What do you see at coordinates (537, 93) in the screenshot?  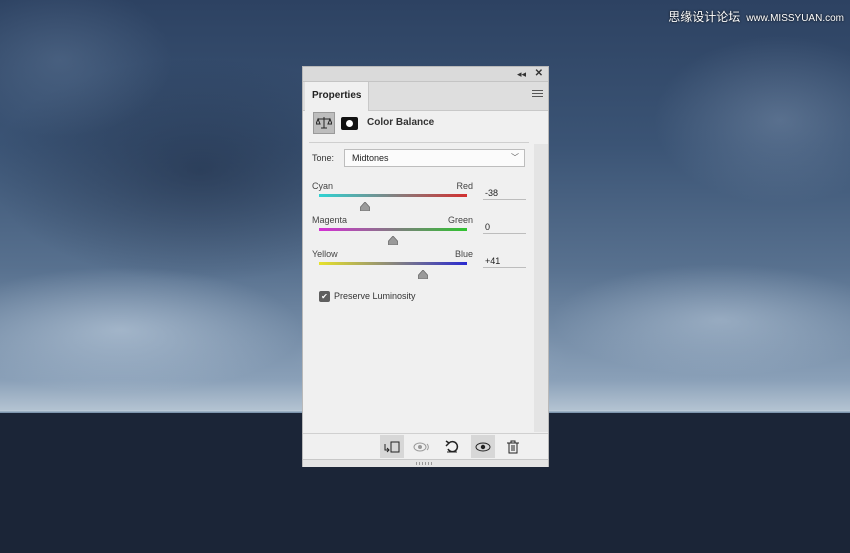 I see `hamburger-menu-icon` at bounding box center [537, 93].